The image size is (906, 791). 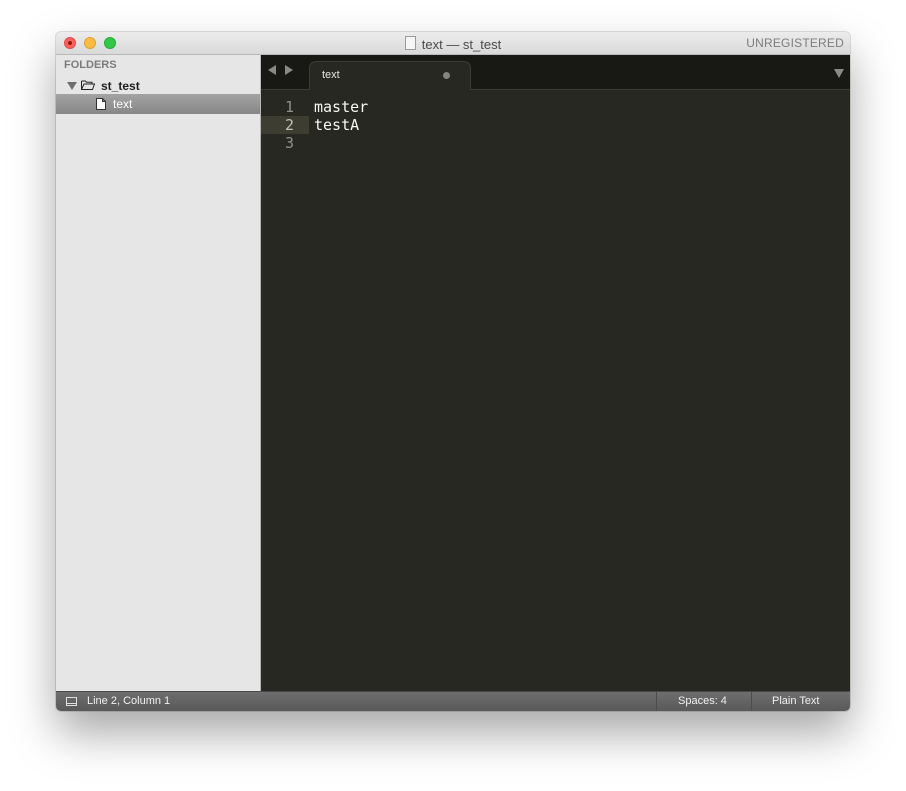 What do you see at coordinates (839, 73) in the screenshot?
I see `tab-overflow-menu-icon` at bounding box center [839, 73].